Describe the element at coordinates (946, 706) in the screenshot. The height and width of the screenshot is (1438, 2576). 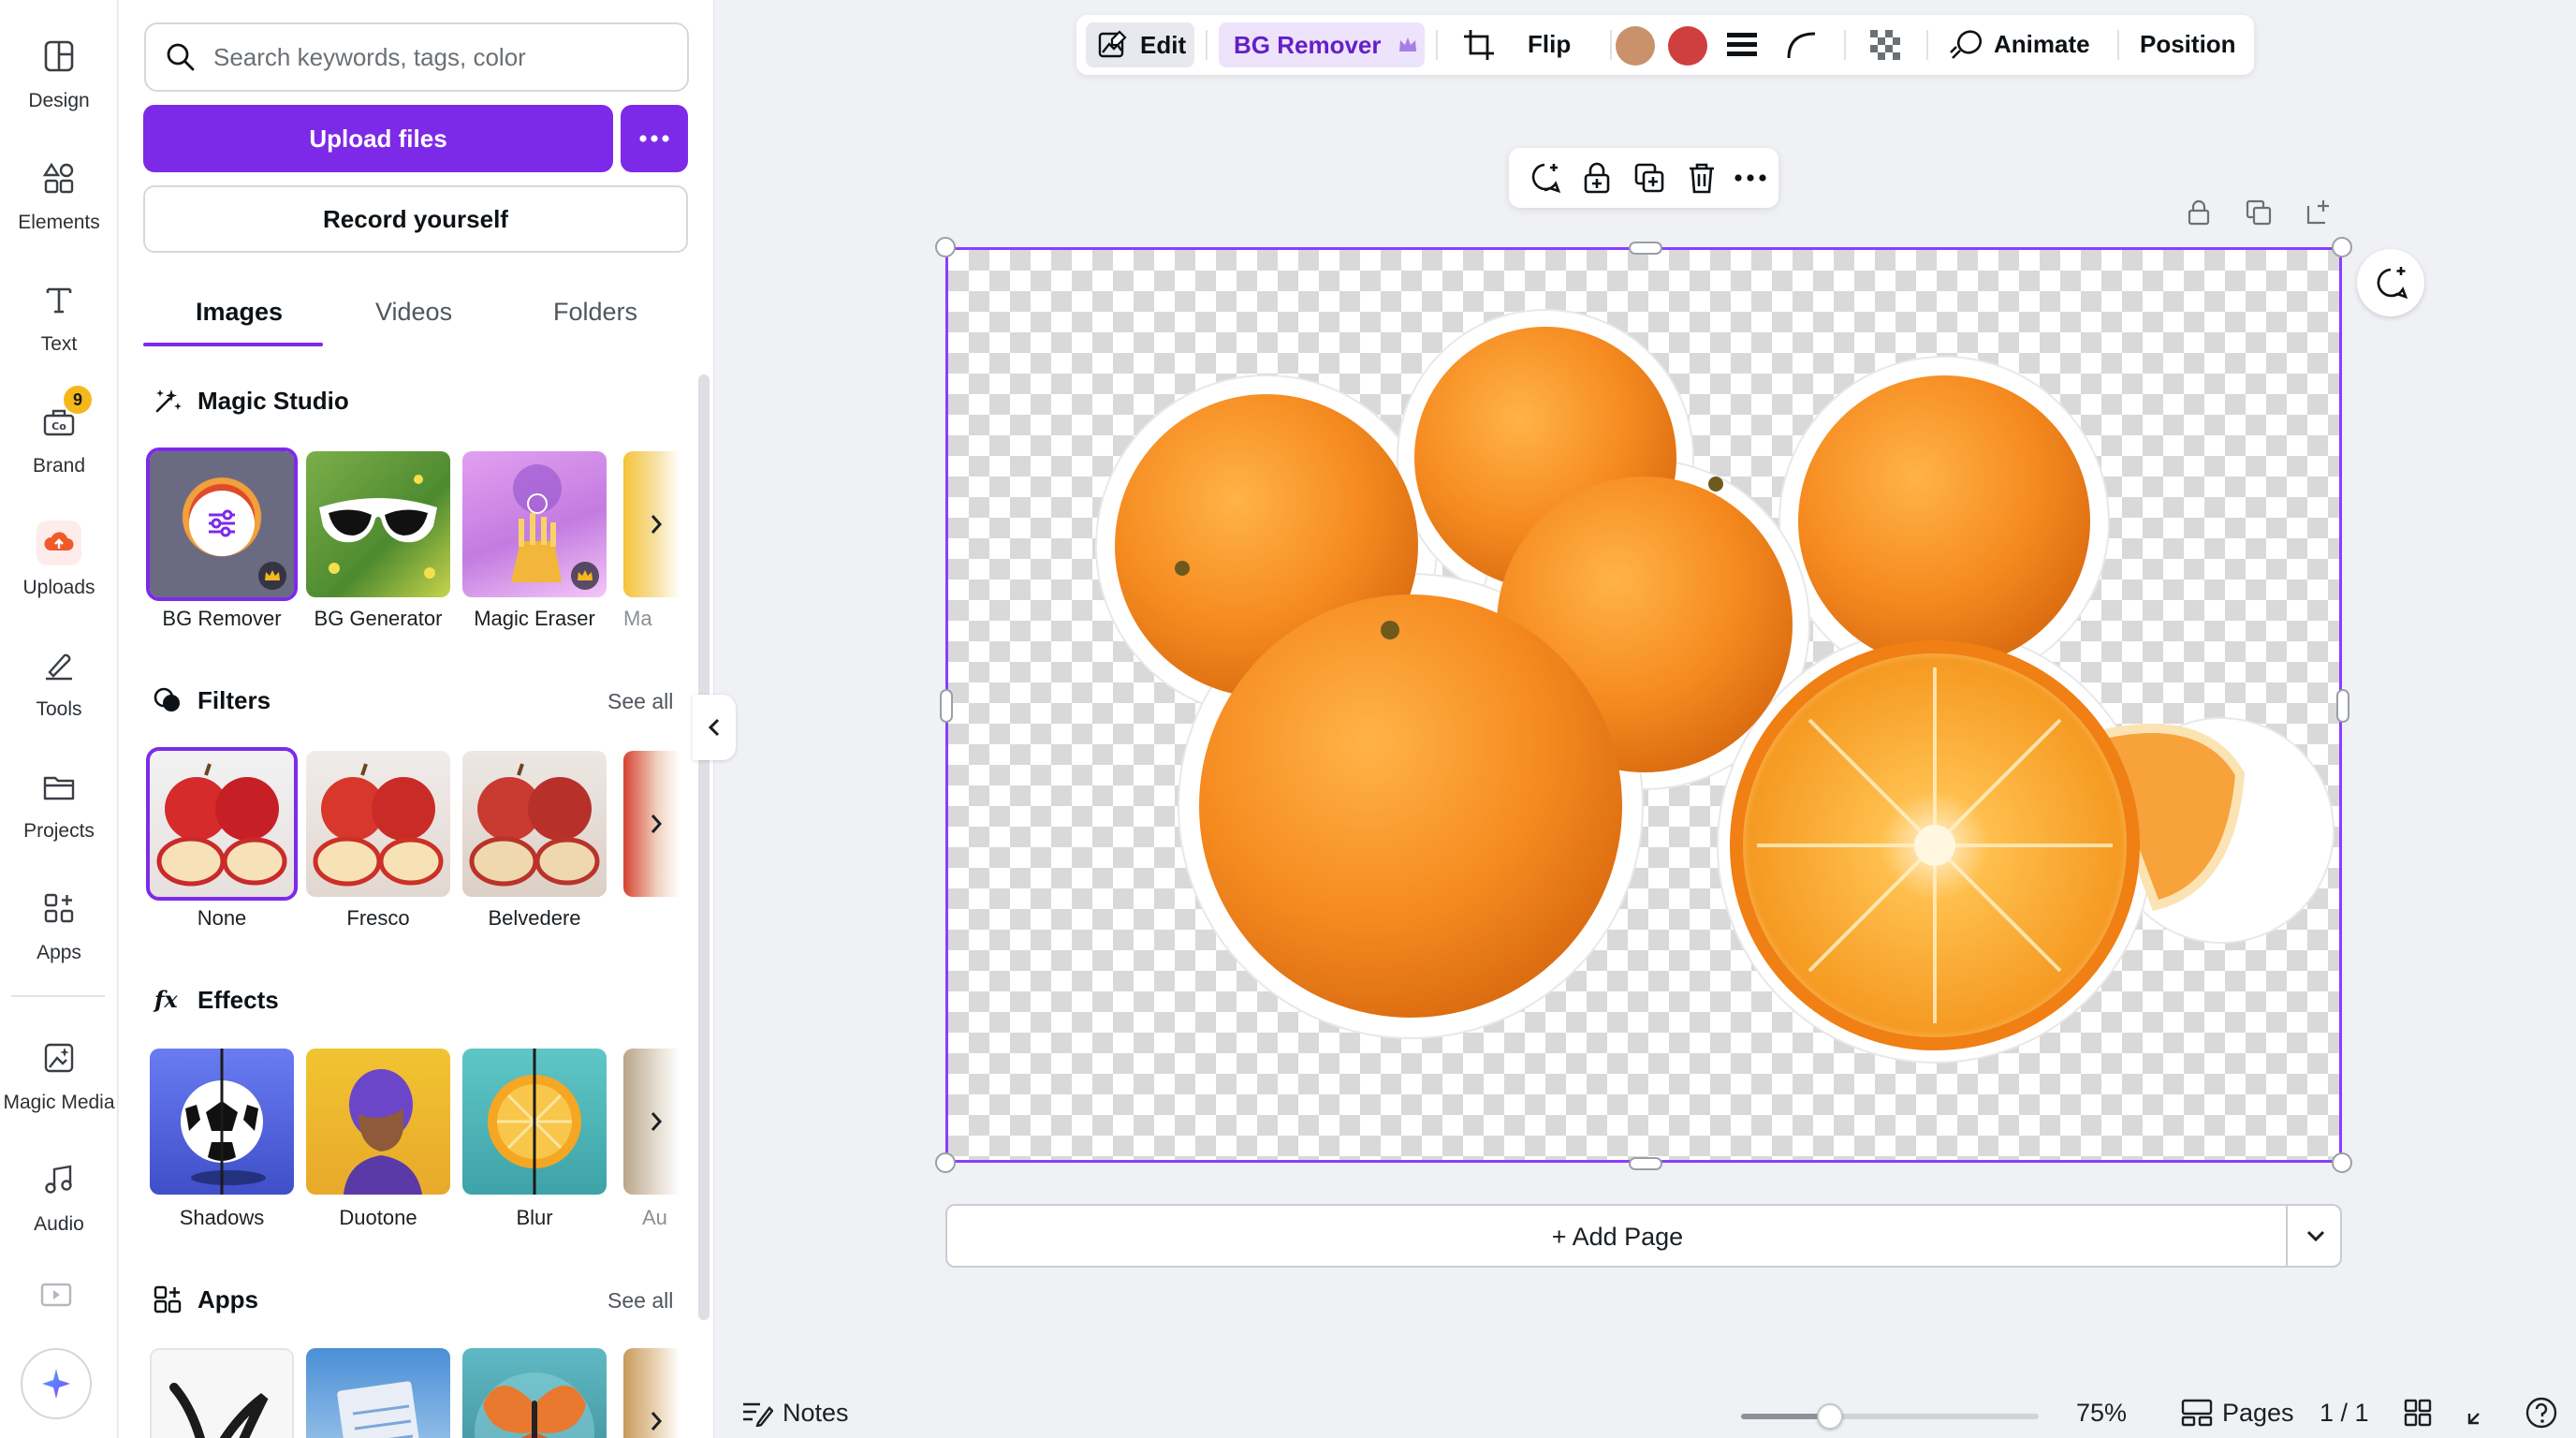
I see `resize-handle-left` at that location.